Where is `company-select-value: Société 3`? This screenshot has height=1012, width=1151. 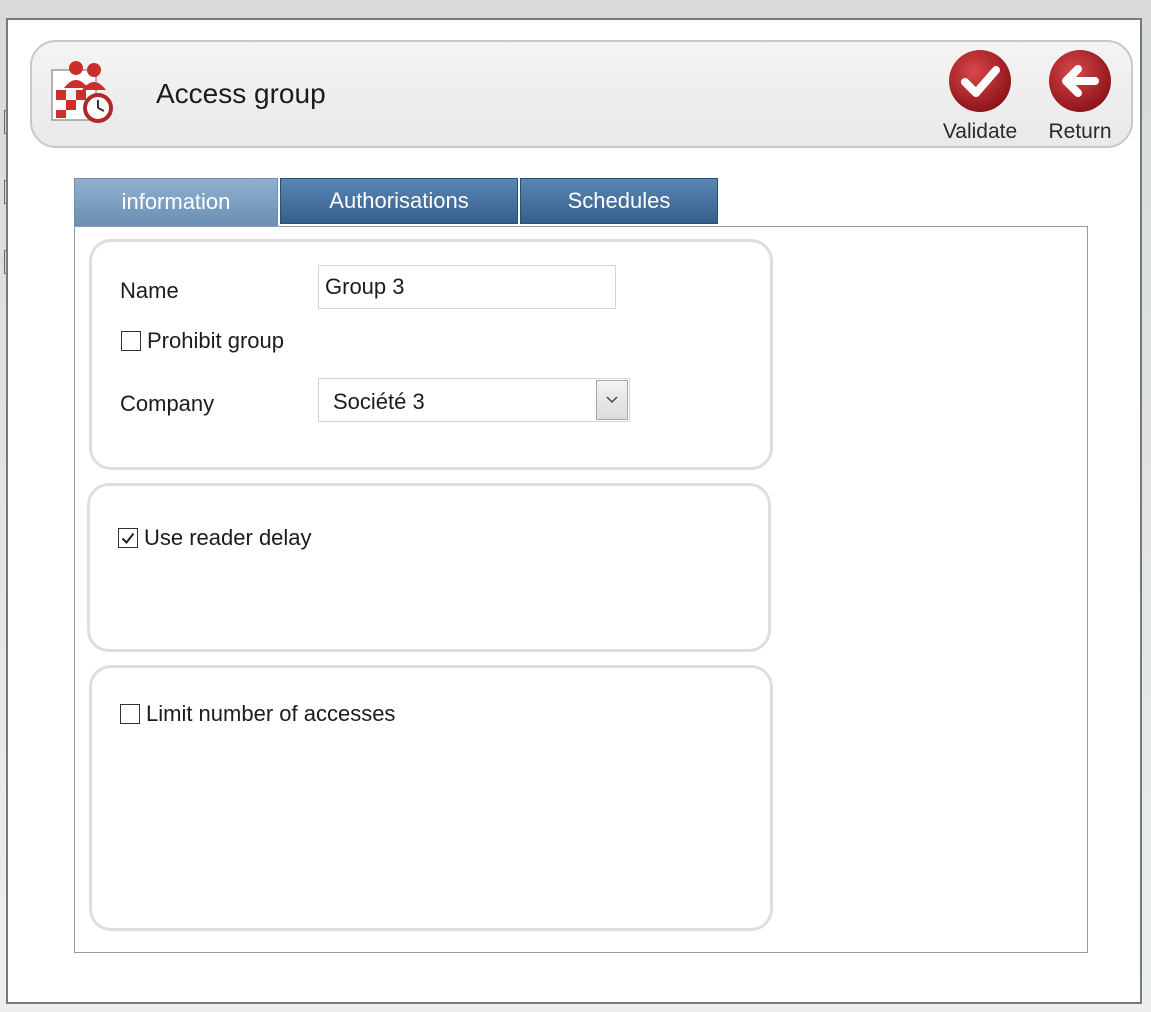
company-select-value: Société 3 is located at coordinates (379, 401).